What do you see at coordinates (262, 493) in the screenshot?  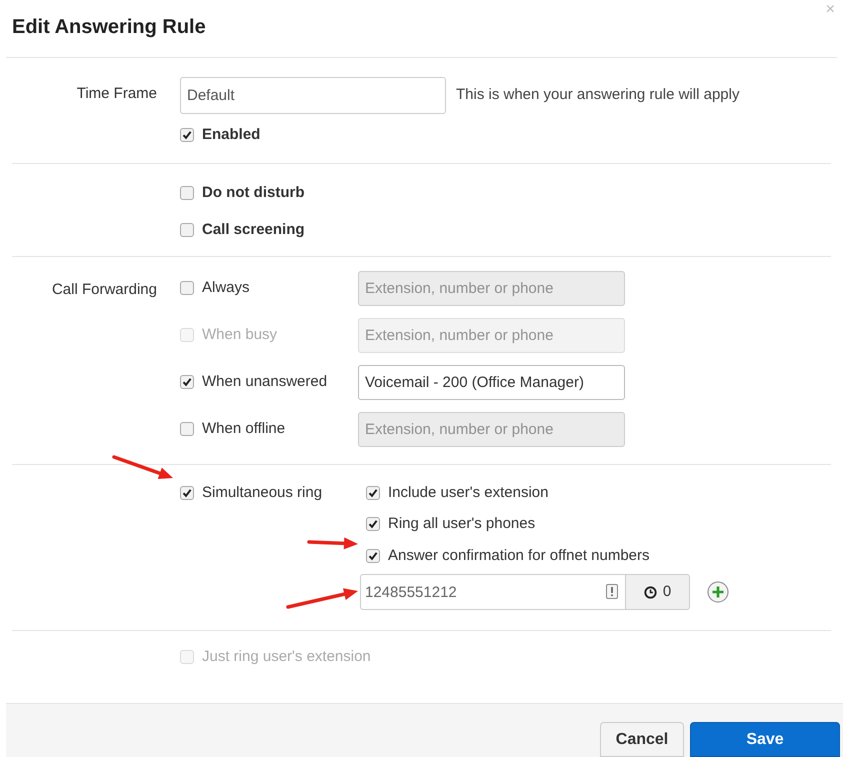 I see `checkbox-label: Simultaneous ring` at bounding box center [262, 493].